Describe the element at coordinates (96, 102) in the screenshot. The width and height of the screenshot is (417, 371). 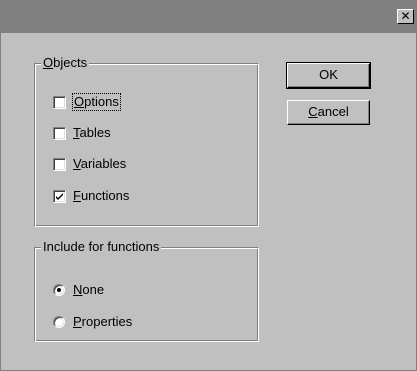
I see `checkbox-options-label: Options` at that location.